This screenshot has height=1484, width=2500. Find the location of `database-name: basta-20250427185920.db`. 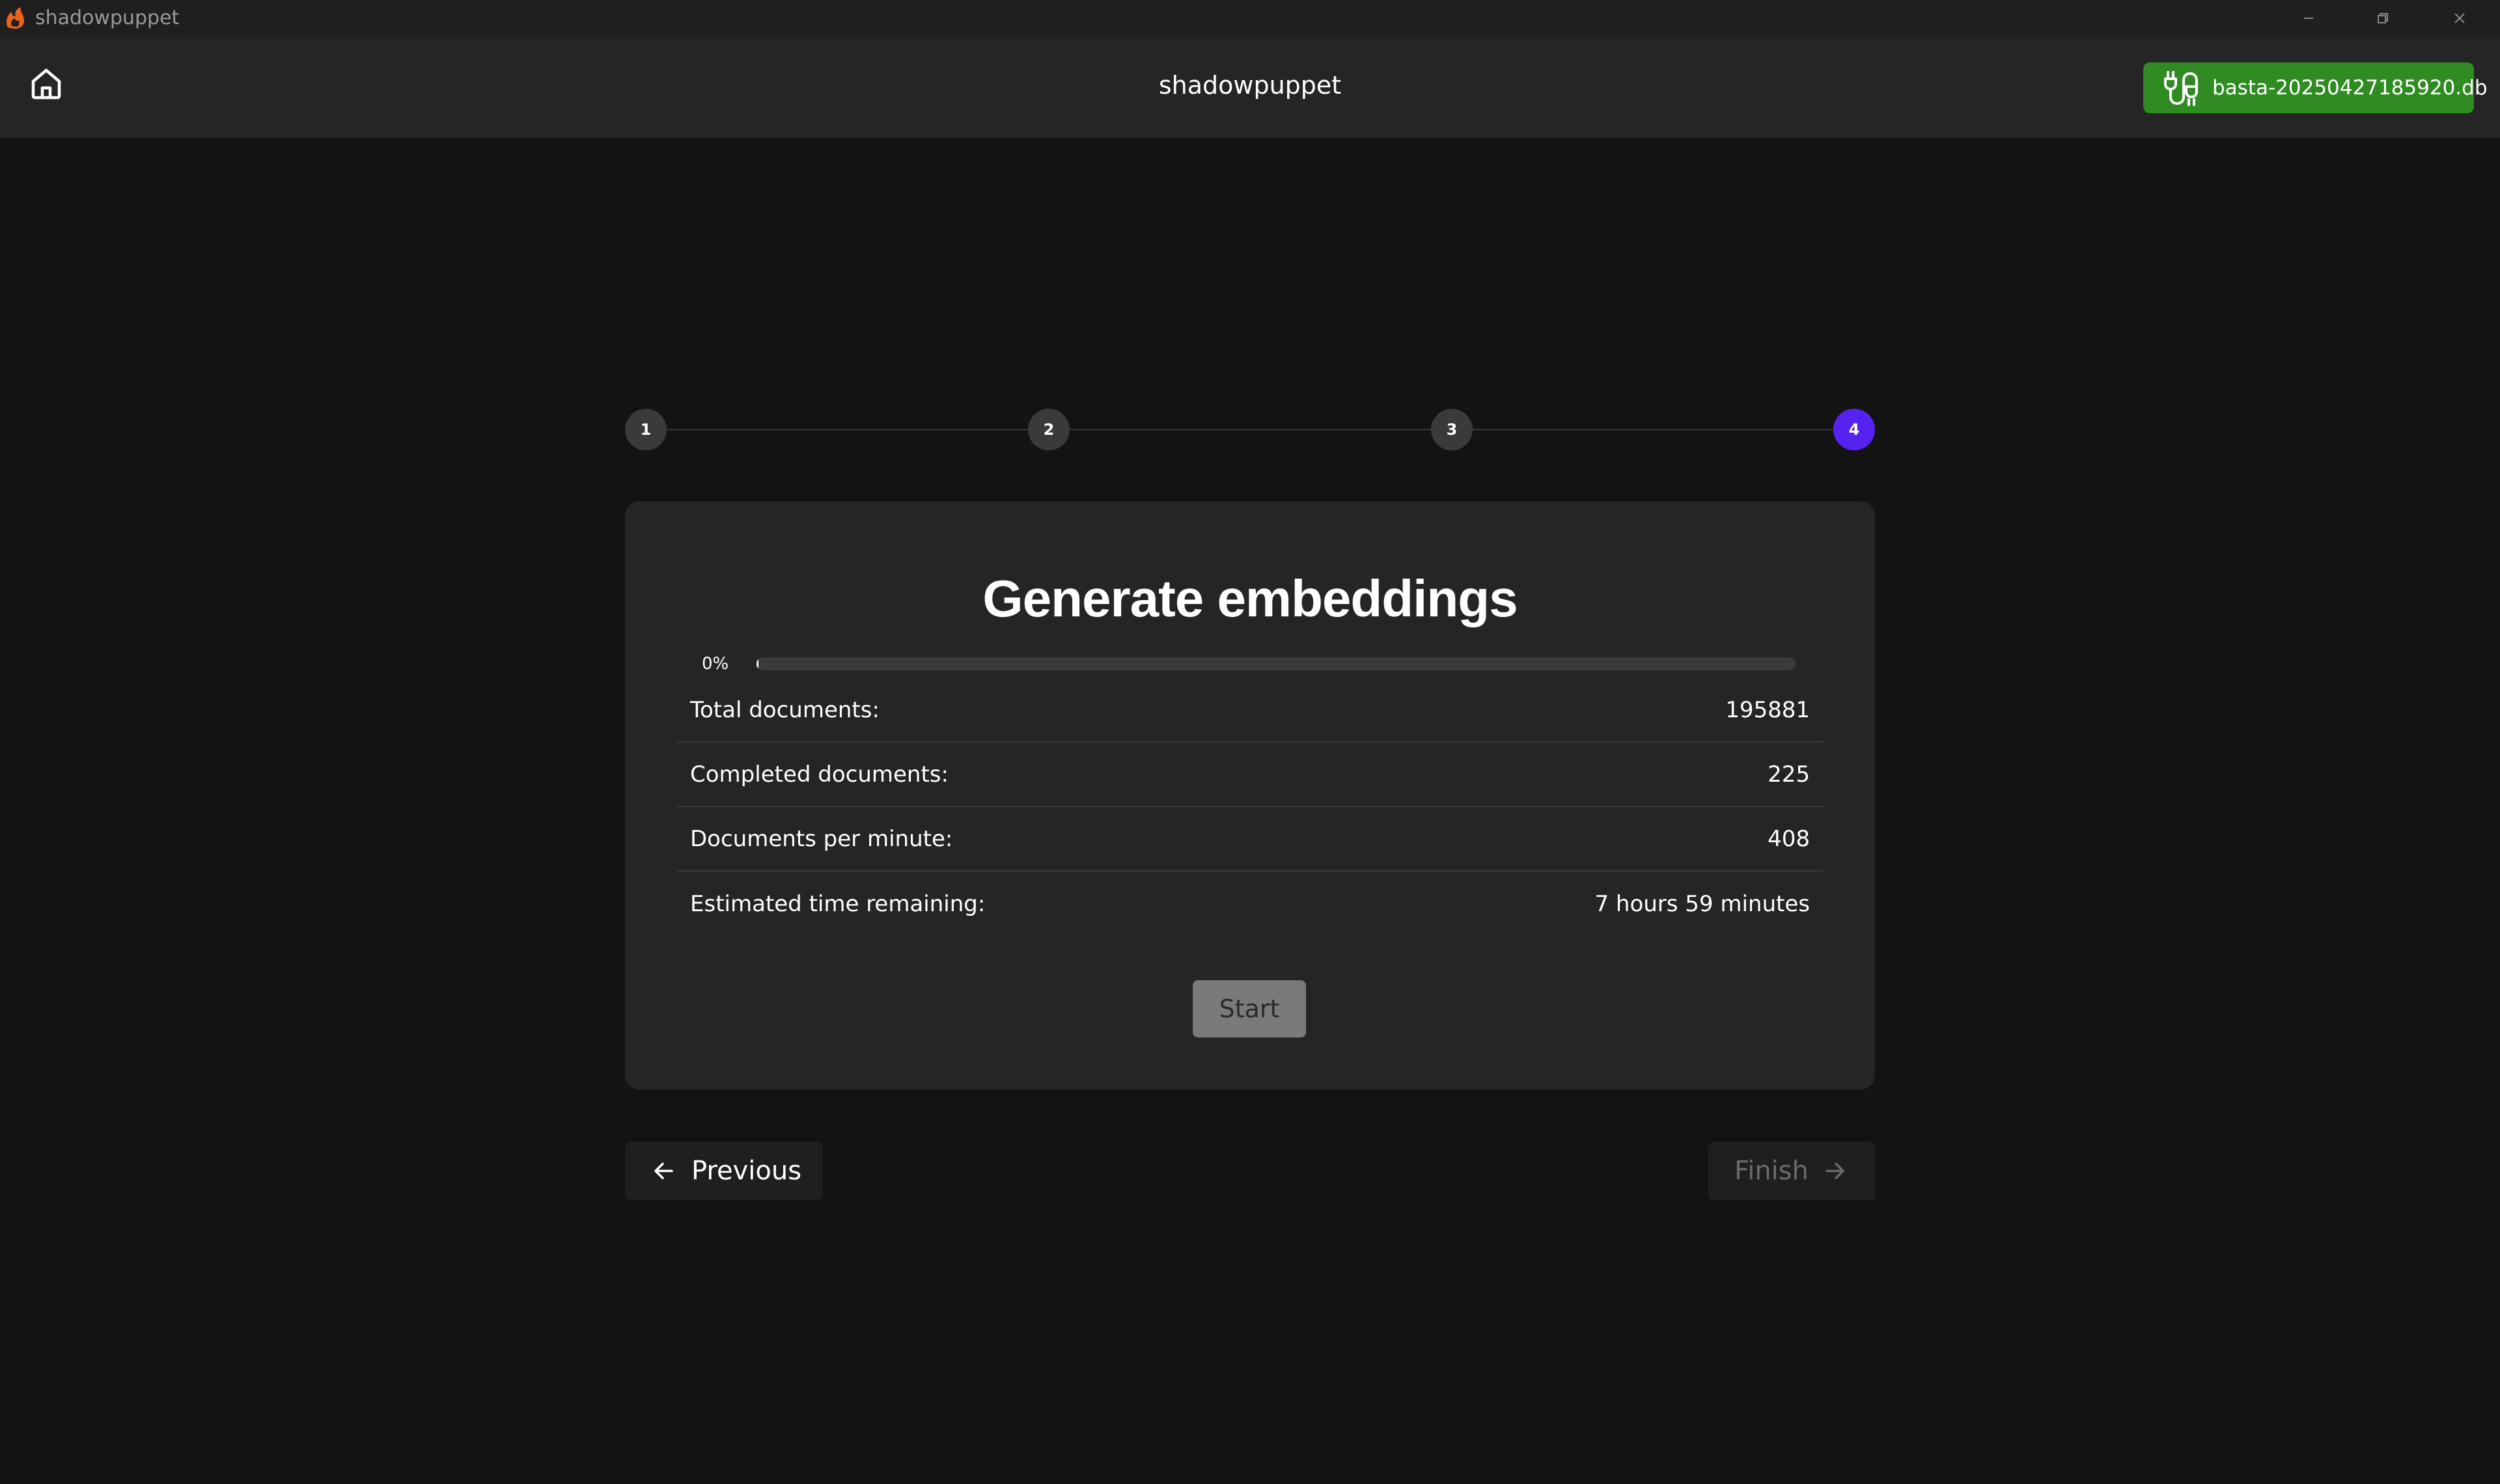

database-name: basta-20250427185920.db is located at coordinates (2350, 88).